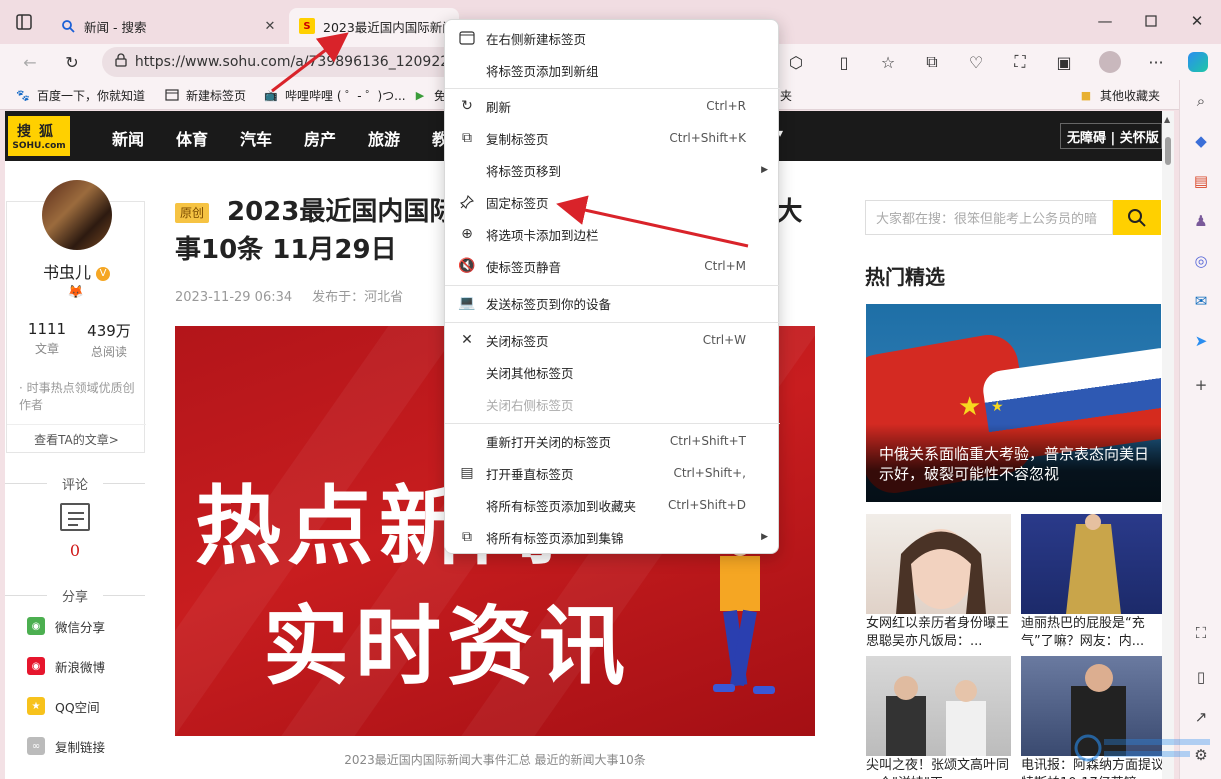 The height and width of the screenshot is (779, 1221). I want to click on menu-label: 将标签页添加到新组, so click(542, 71).